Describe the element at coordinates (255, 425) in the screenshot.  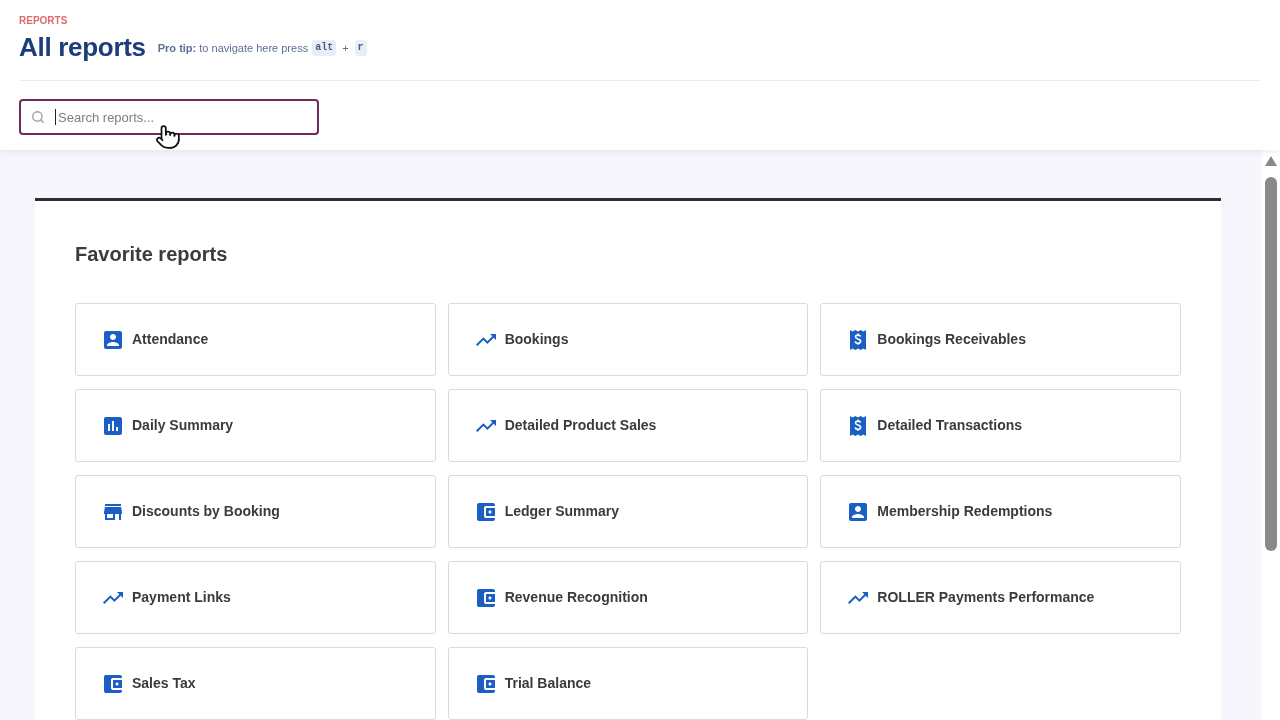
I see `report-tile: Daily Summary` at that location.